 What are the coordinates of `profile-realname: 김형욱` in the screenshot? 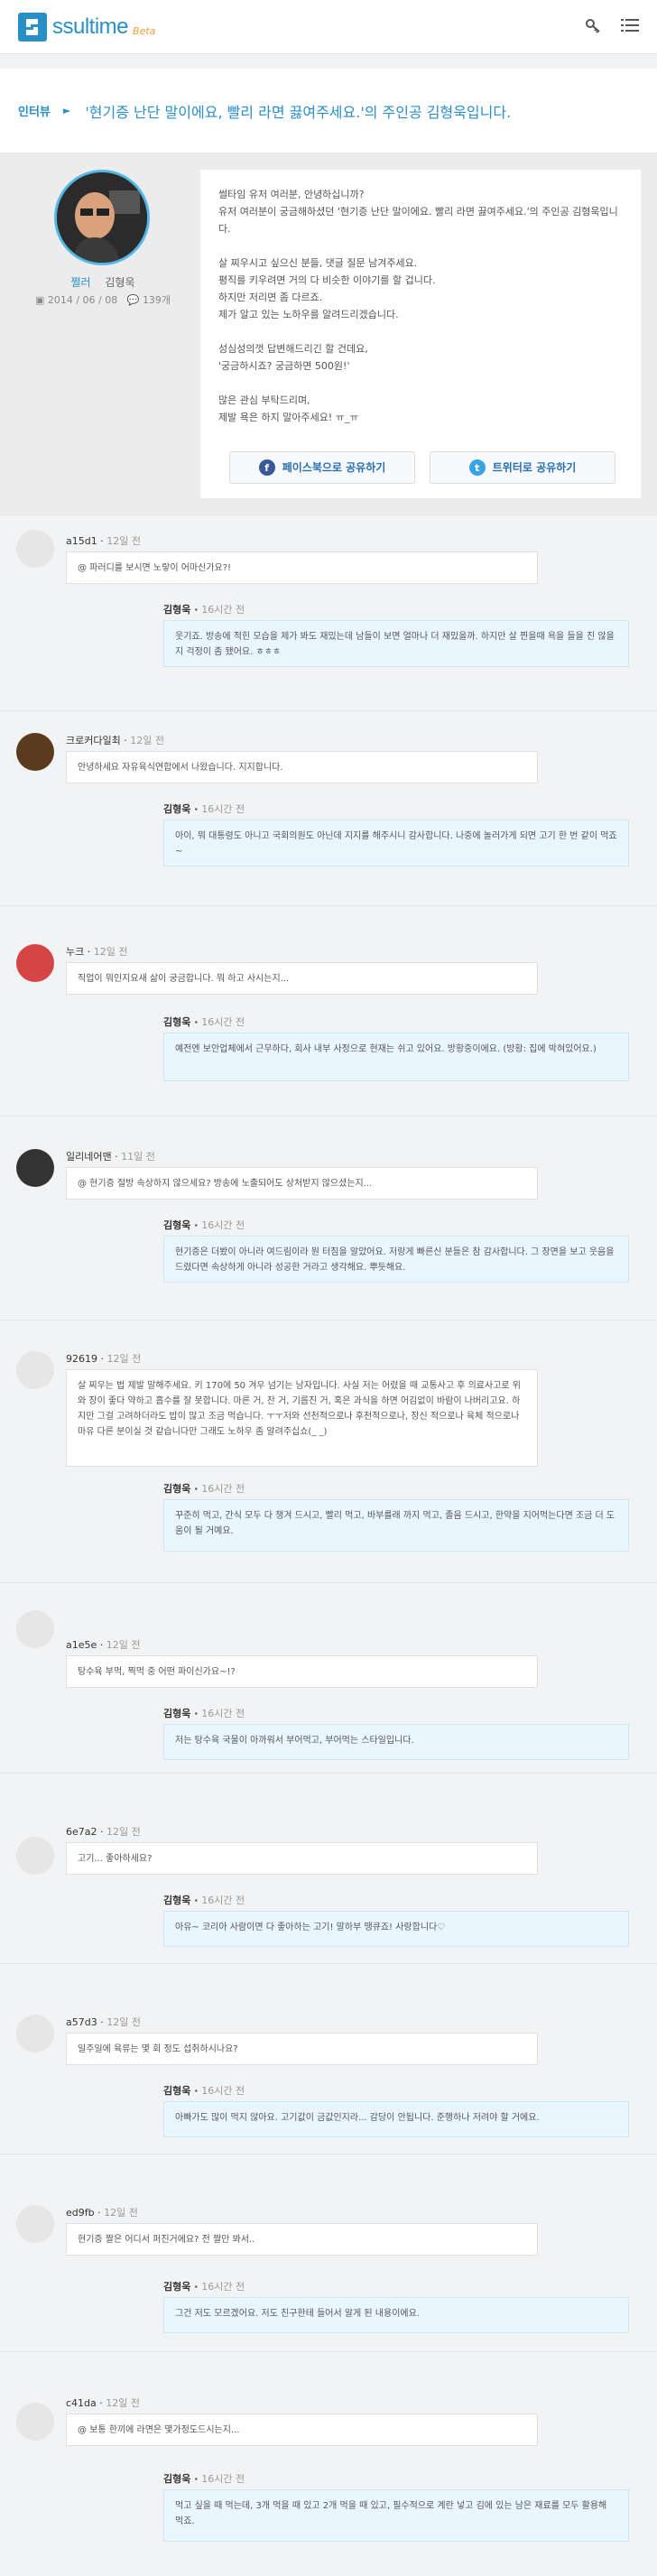 It's located at (120, 282).